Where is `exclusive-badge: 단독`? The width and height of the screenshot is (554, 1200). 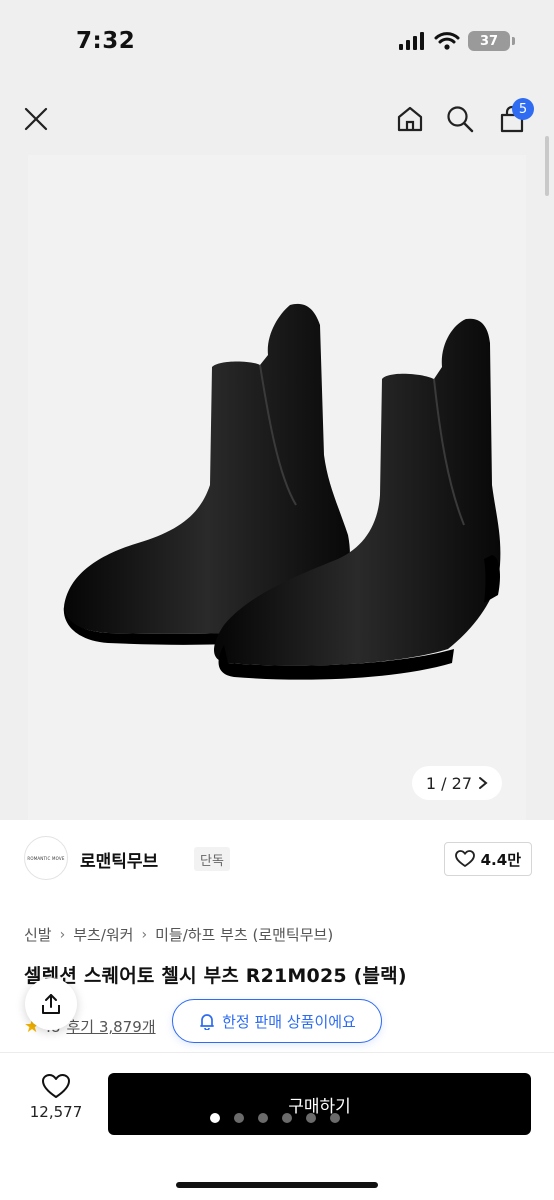
exclusive-badge: 단독 is located at coordinates (212, 859).